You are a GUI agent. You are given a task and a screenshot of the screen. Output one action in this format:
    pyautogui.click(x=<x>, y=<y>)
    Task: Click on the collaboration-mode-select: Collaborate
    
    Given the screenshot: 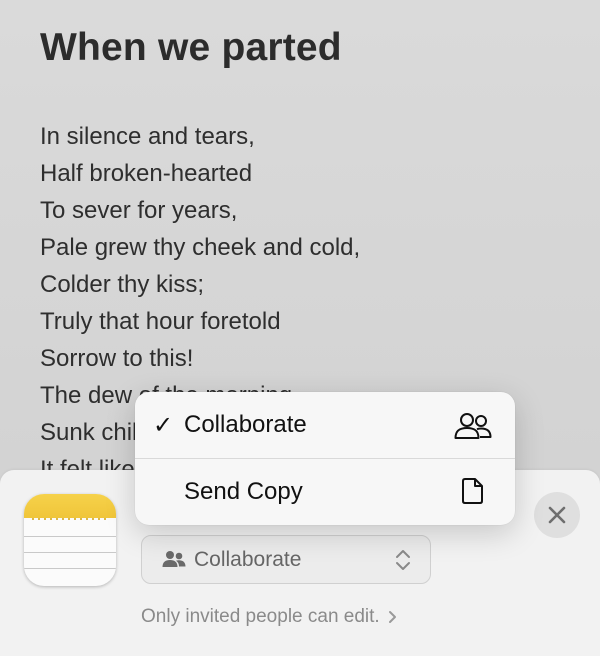 What is the action you would take?
    pyautogui.click(x=286, y=559)
    